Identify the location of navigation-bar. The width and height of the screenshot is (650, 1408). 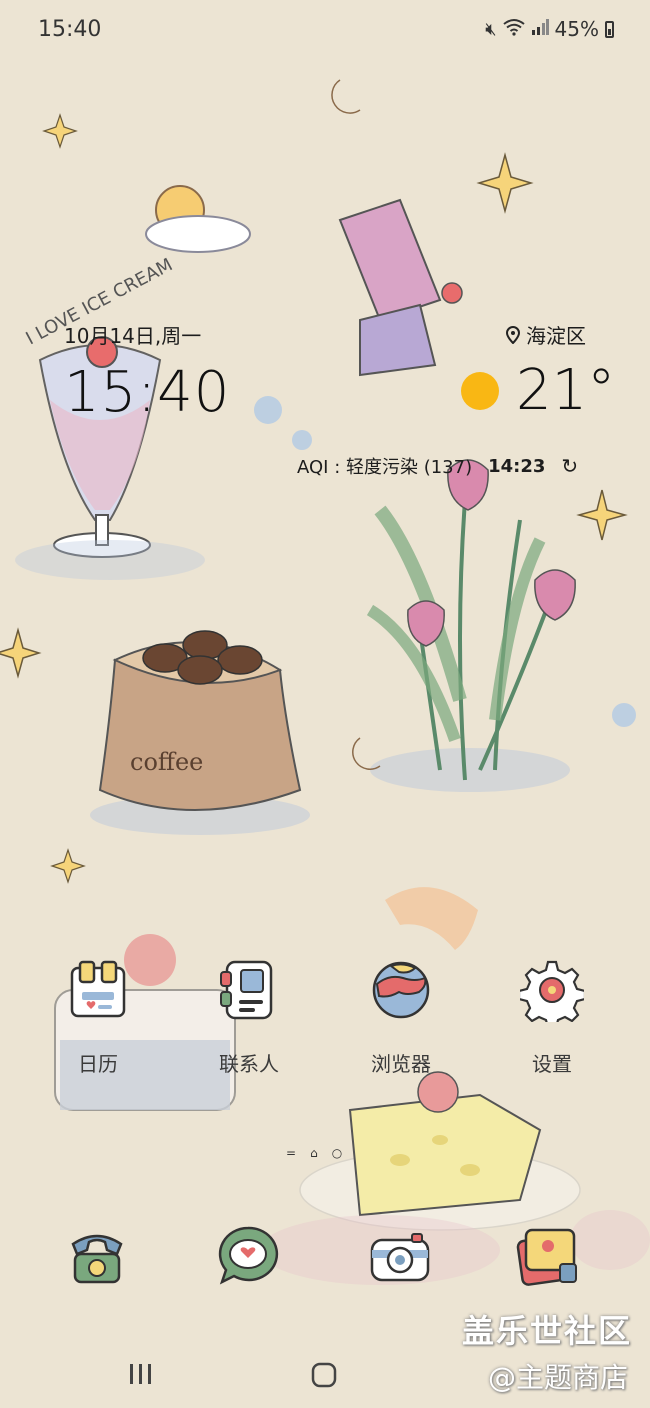
(325, 1378).